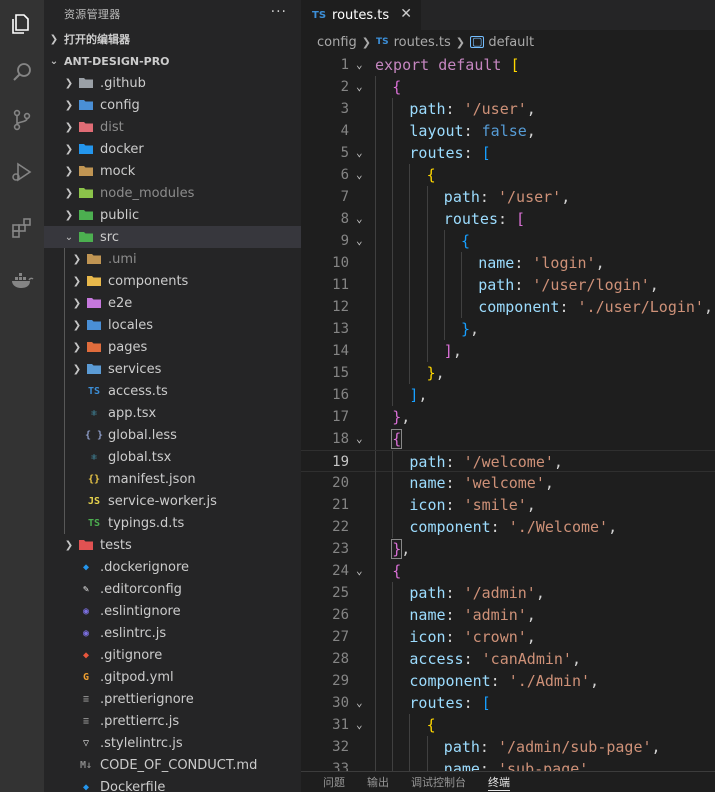 The width and height of the screenshot is (715, 792). I want to click on file-item: M↓ CODE_OF_CONDUCT.md, so click(172, 765).